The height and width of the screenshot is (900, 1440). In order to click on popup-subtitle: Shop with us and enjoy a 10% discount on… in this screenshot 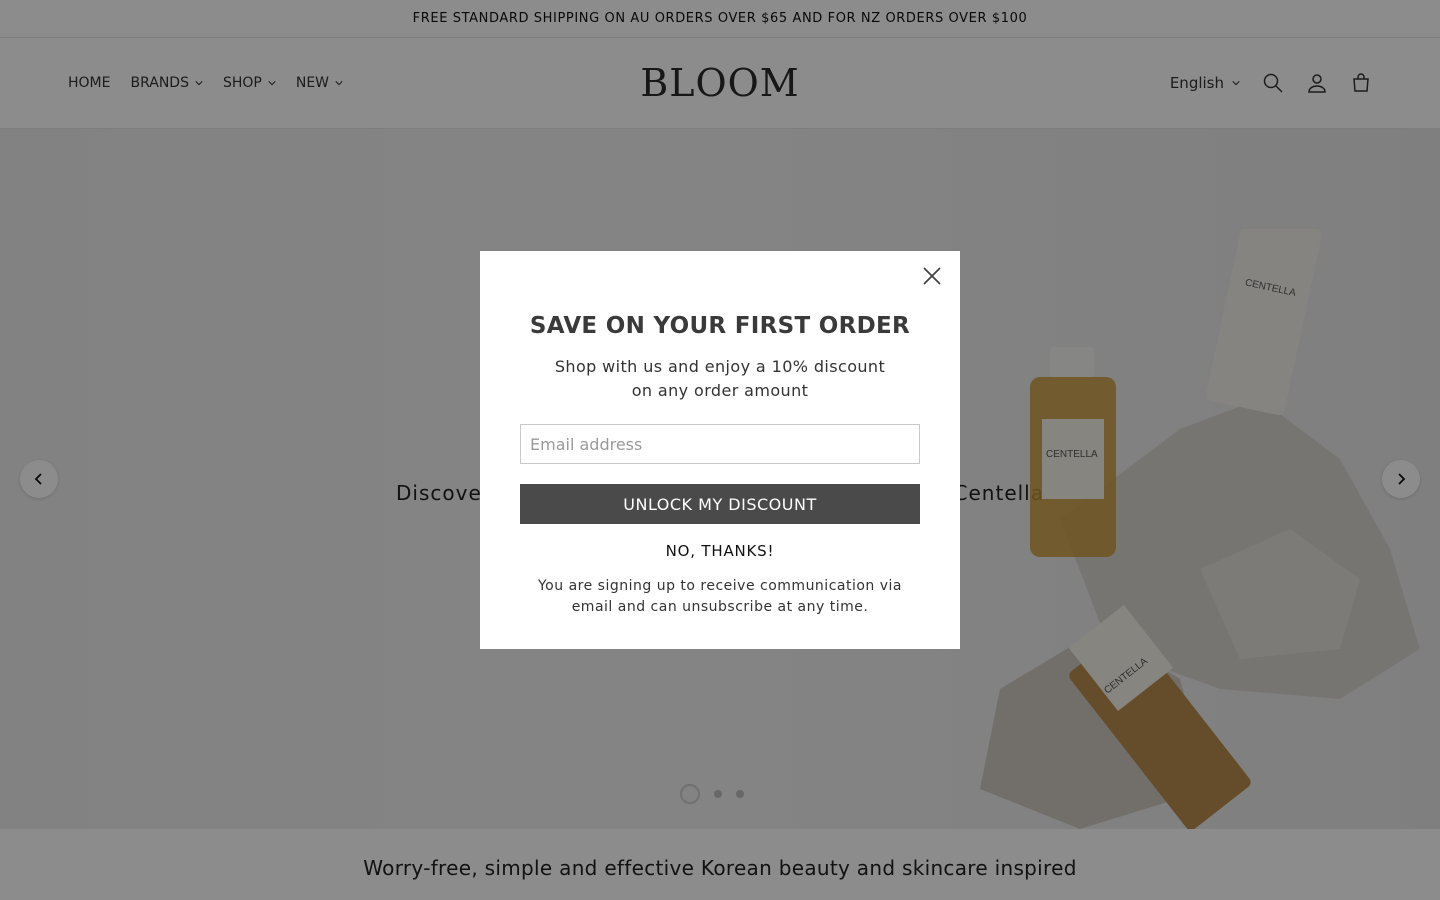, I will do `click(720, 379)`.